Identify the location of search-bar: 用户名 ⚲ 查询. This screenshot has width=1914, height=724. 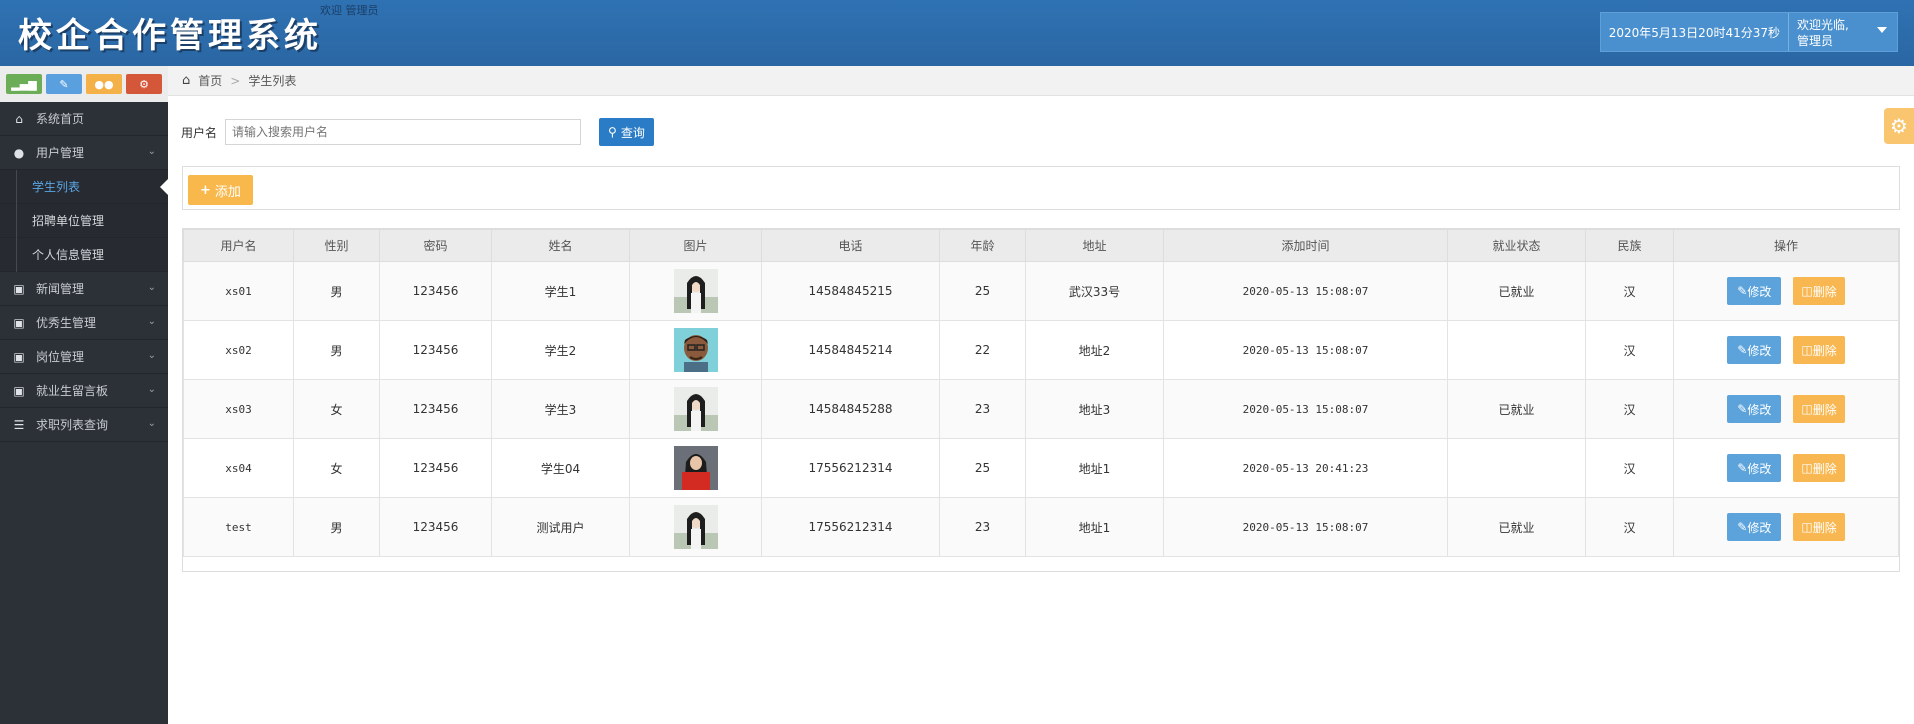
(417, 132).